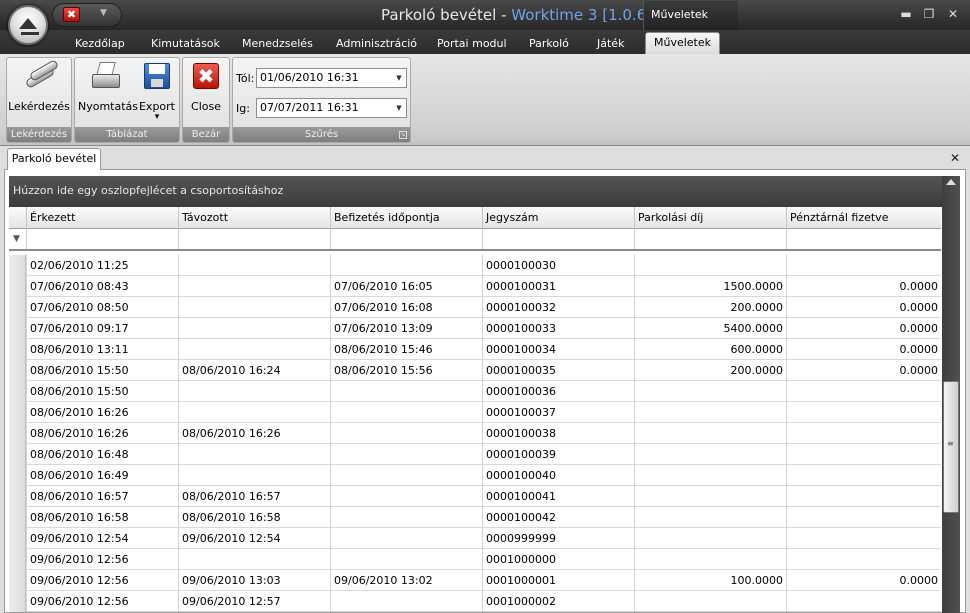 The width and height of the screenshot is (970, 613). Describe the element at coordinates (102, 391) in the screenshot. I see `cell-erkezett: 08/06/2010 15:50` at that location.